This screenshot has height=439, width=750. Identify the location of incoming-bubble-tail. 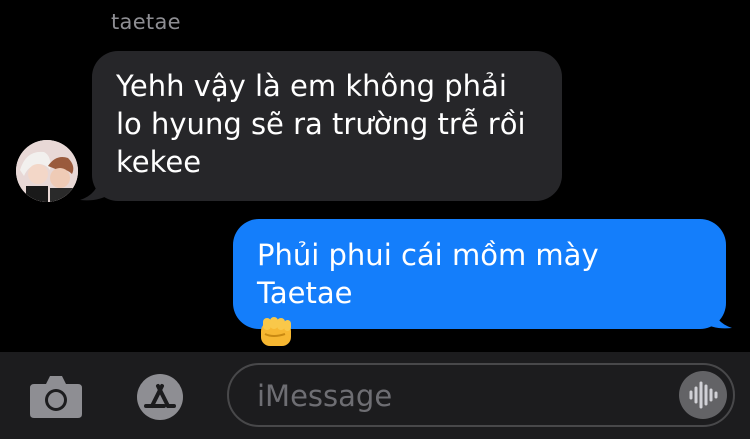
(95, 188).